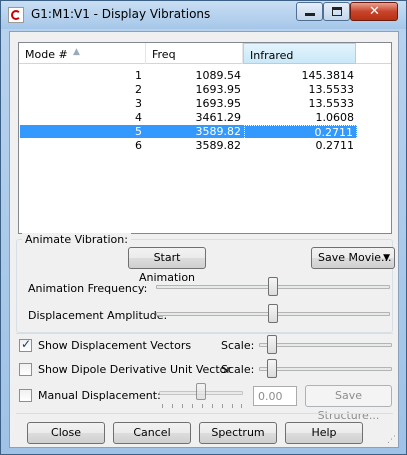 This screenshot has height=455, width=407. I want to click on start-animation-button: Start Animation, so click(167, 265).